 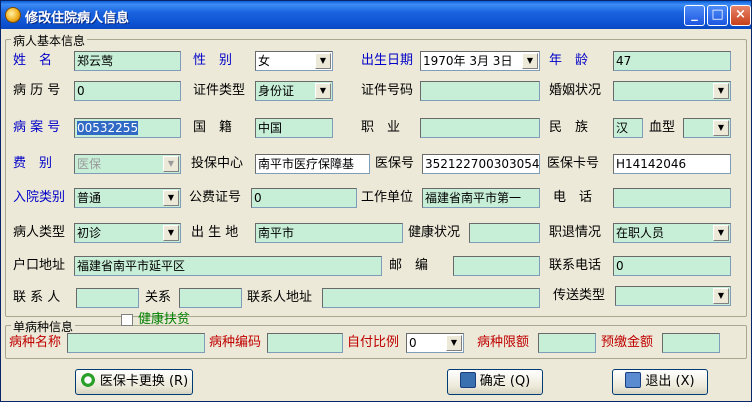 What do you see at coordinates (127, 164) in the screenshot?
I see `fee-select: 医保 ▼` at bounding box center [127, 164].